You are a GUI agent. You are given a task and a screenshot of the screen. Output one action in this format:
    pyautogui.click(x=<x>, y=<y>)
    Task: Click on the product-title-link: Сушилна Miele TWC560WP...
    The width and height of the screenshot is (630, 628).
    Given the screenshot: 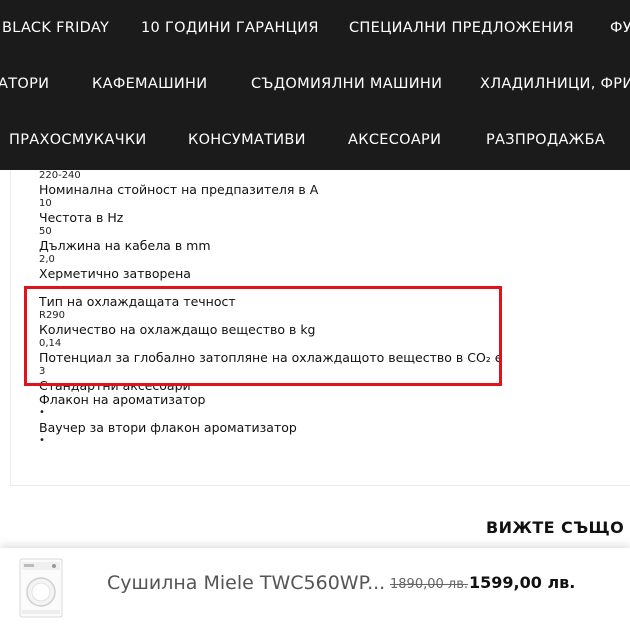 What is the action you would take?
    pyautogui.click(x=246, y=583)
    